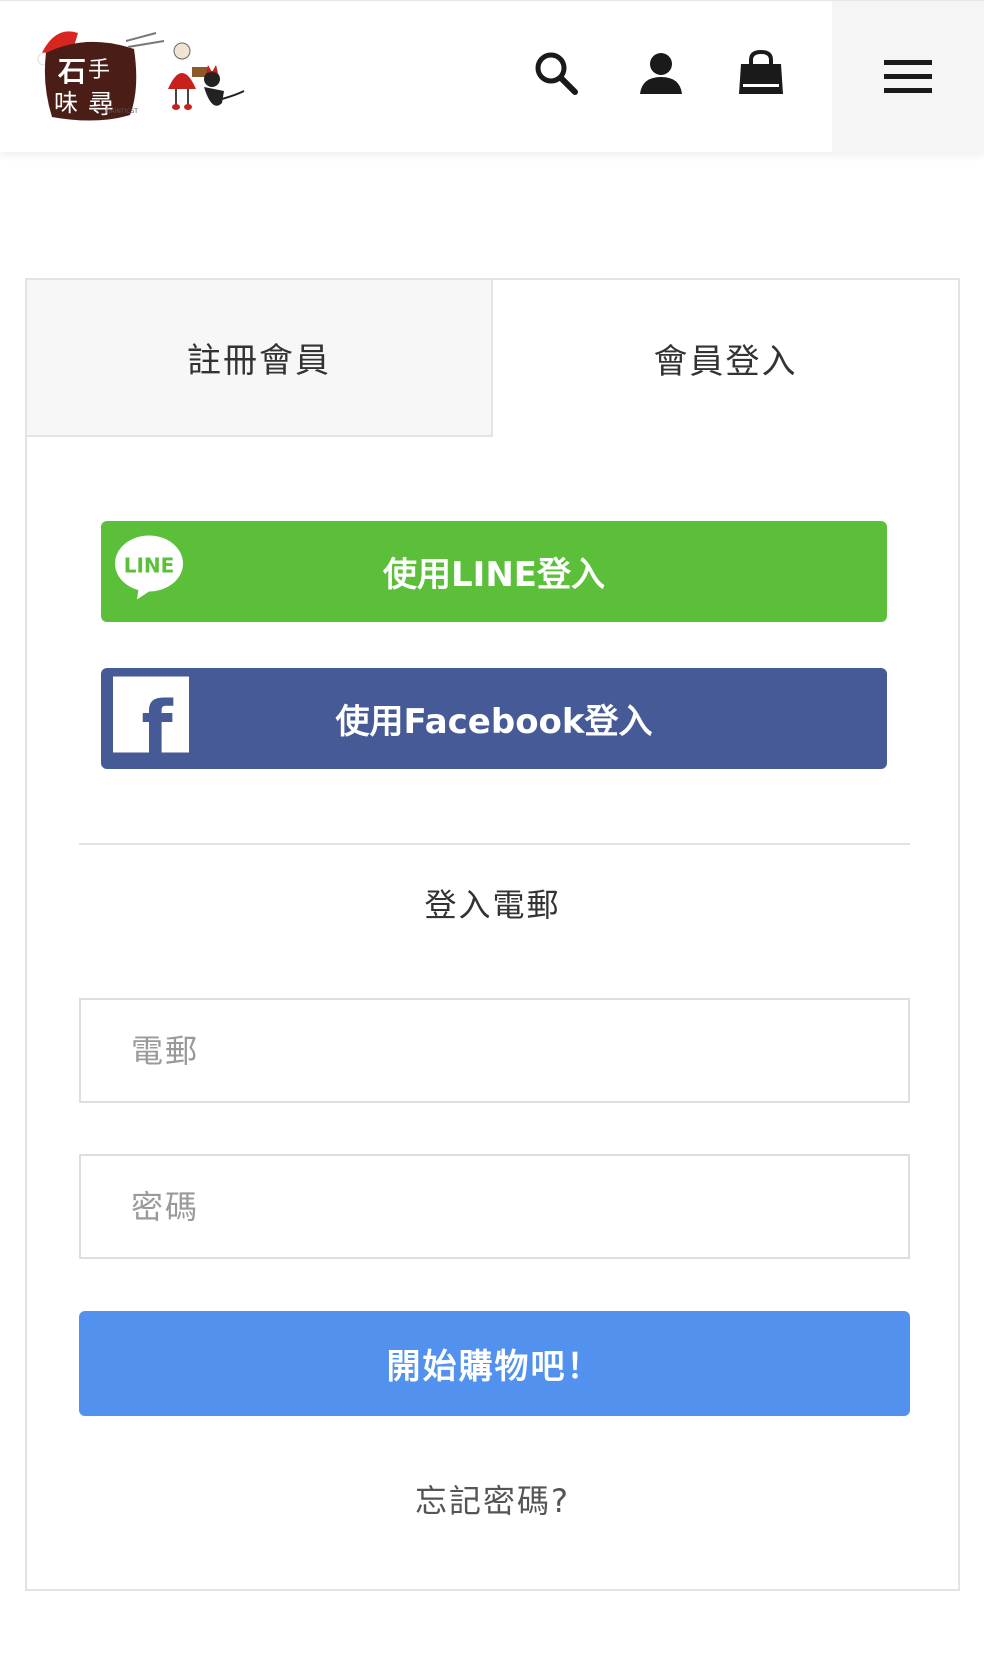 This screenshot has width=984, height=1664. I want to click on facebook-login-label: 使用Facebook登入, so click(494, 722).